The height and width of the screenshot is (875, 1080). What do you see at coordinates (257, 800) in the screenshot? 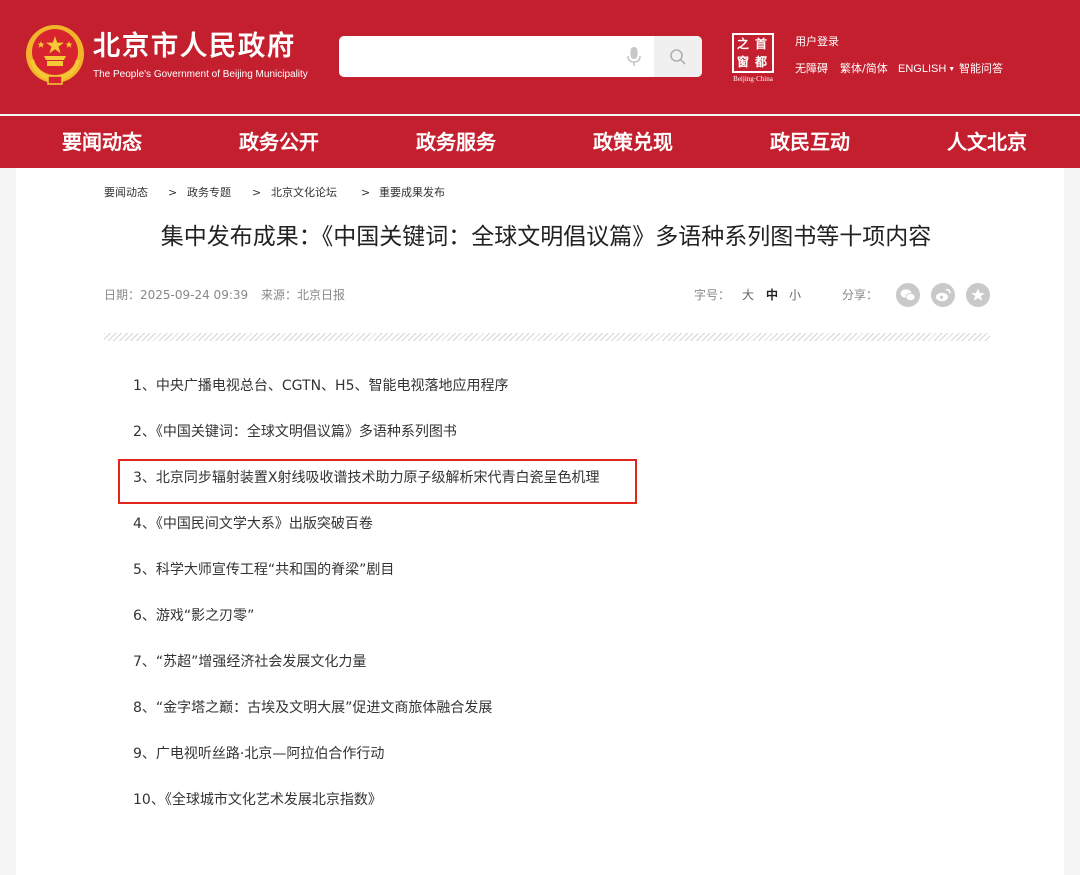
I see `list-item: 10、《全球城市文化艺术发展北京指数》` at bounding box center [257, 800].